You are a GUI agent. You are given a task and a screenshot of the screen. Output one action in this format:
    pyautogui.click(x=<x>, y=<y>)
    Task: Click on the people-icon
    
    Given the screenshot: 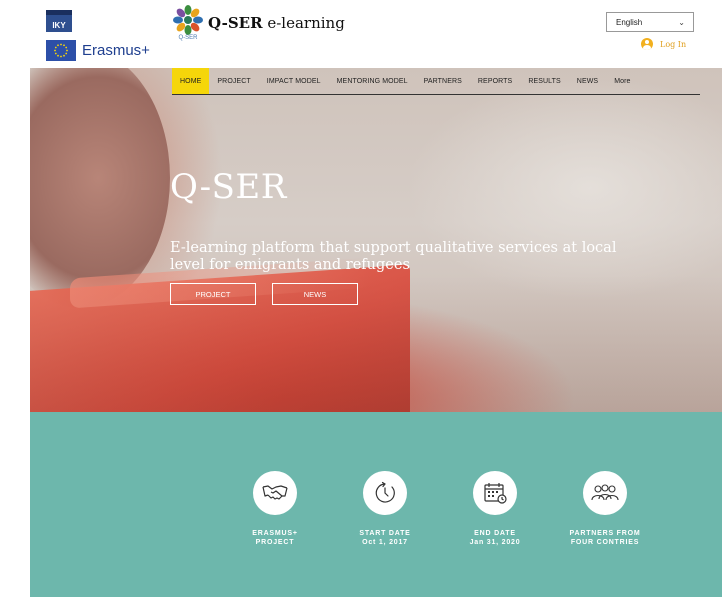 What is the action you would take?
    pyautogui.click(x=605, y=492)
    